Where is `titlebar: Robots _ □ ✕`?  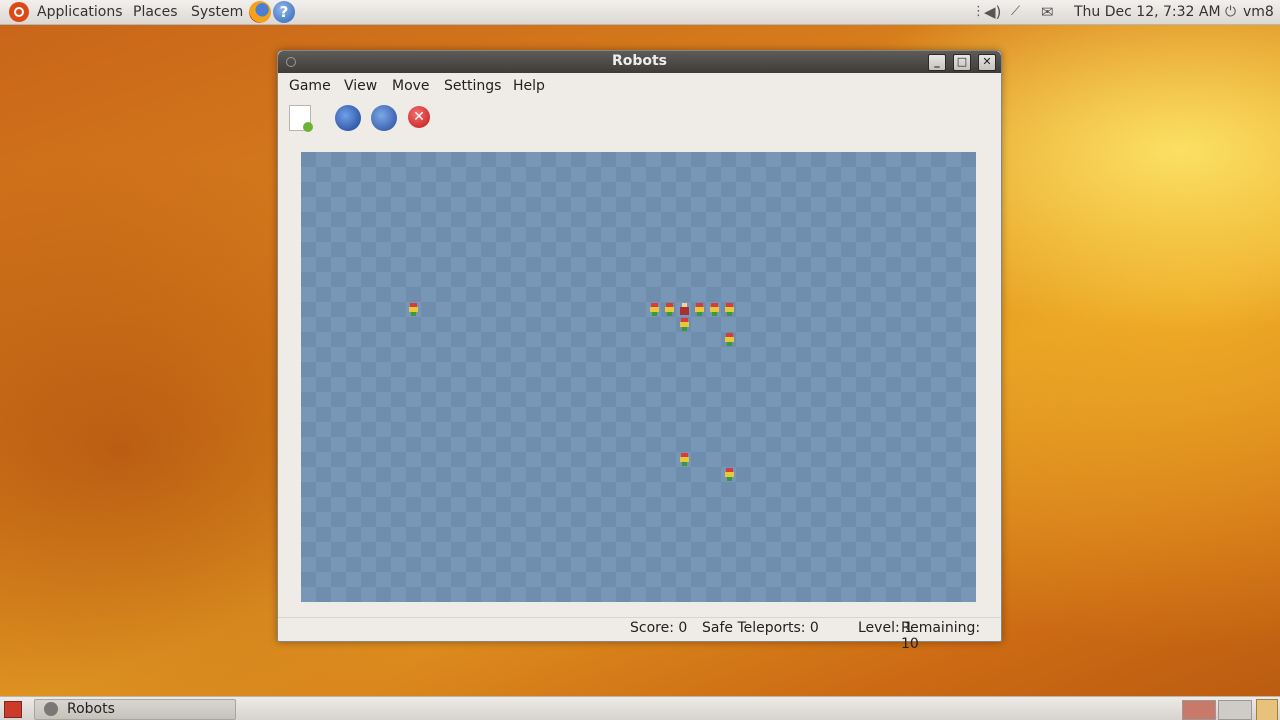
titlebar: Robots _ □ ✕ is located at coordinates (639, 62).